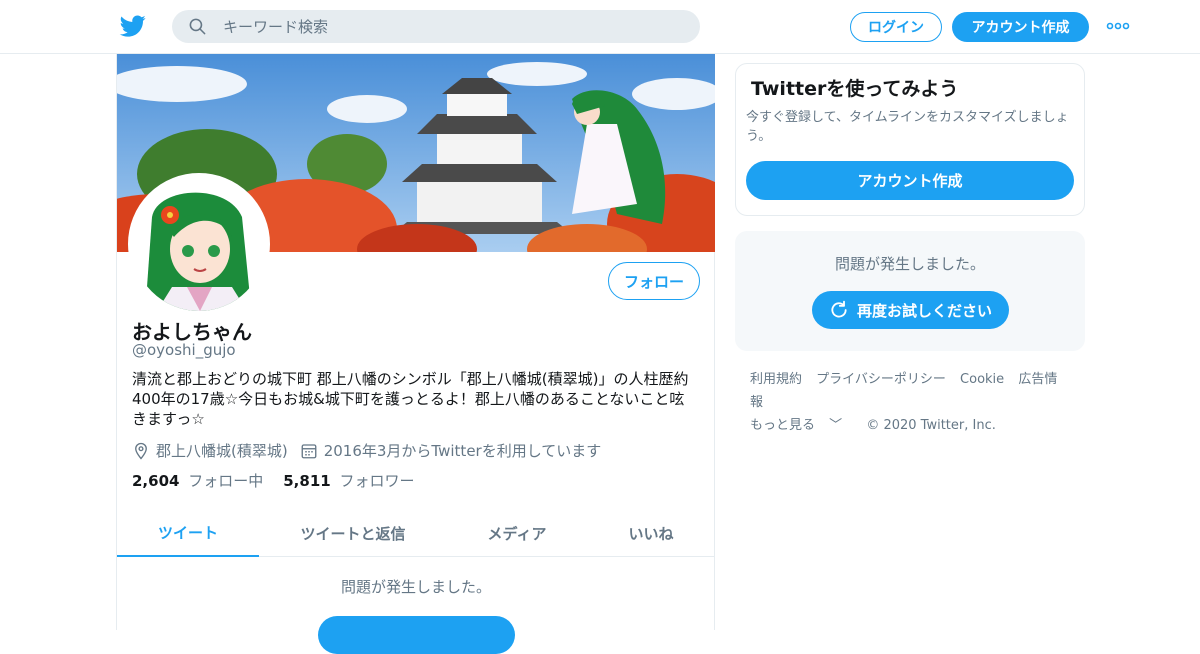 Image resolution: width=1200 pixels, height=654 pixels. Describe the element at coordinates (924, 310) in the screenshot. I see `retry-button-label: 再度お試しください` at that location.